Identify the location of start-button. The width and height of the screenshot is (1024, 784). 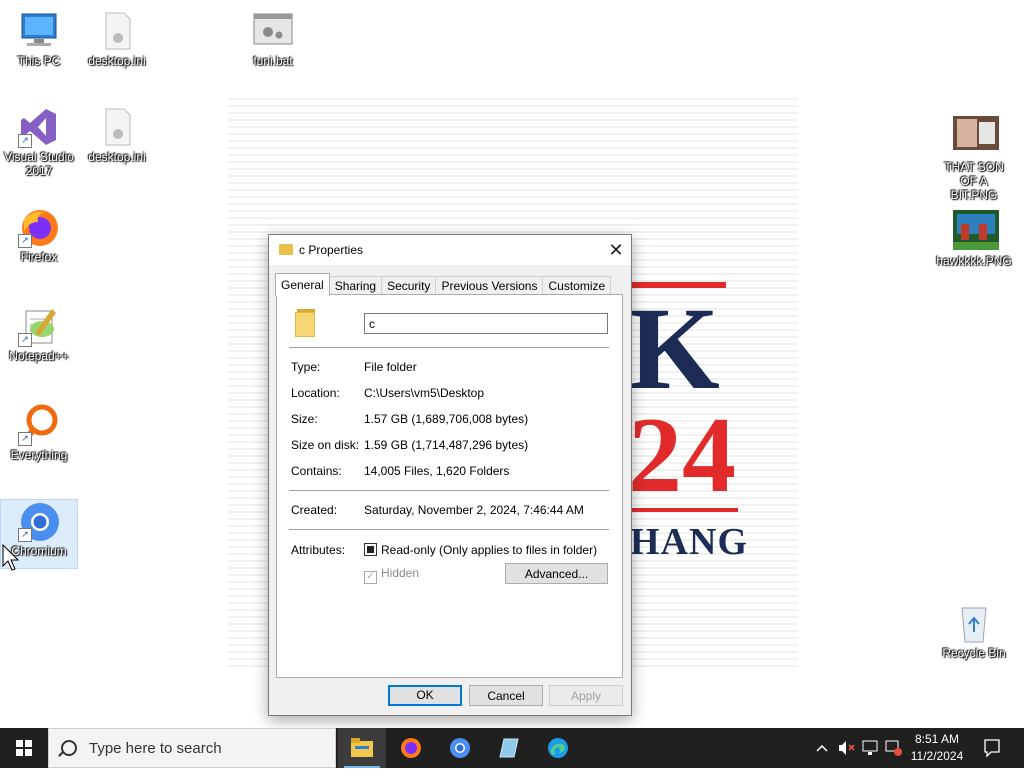
(24, 748).